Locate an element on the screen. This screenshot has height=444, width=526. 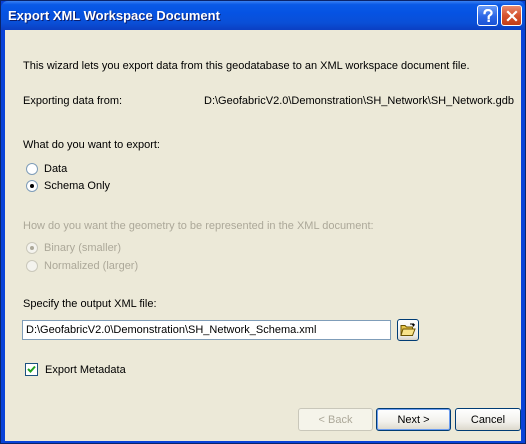
radio-schema-only-label: Schema Only is located at coordinates (77, 185).